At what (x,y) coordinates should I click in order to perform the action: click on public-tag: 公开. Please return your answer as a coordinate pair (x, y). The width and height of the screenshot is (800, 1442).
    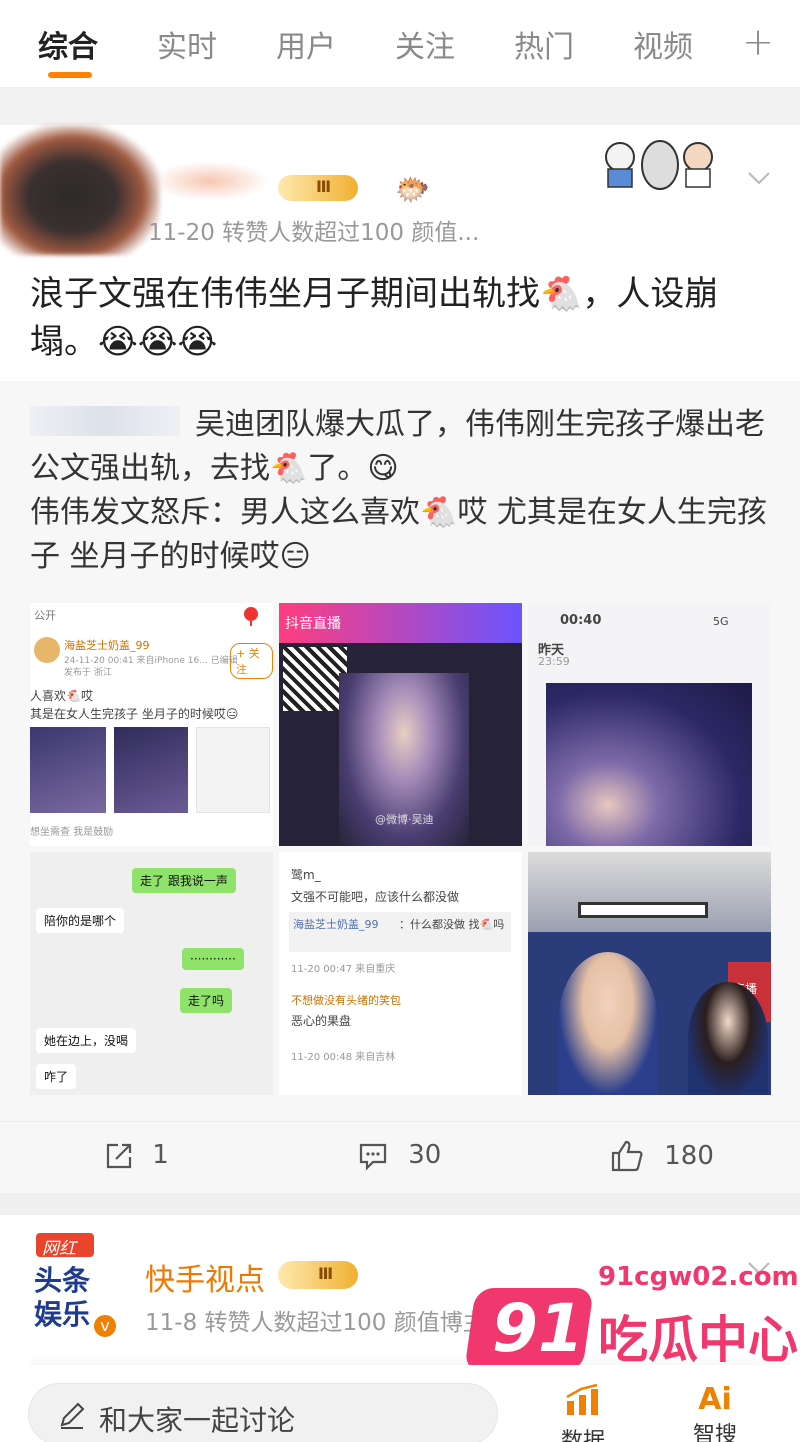
    Looking at the image, I should click on (45, 615).